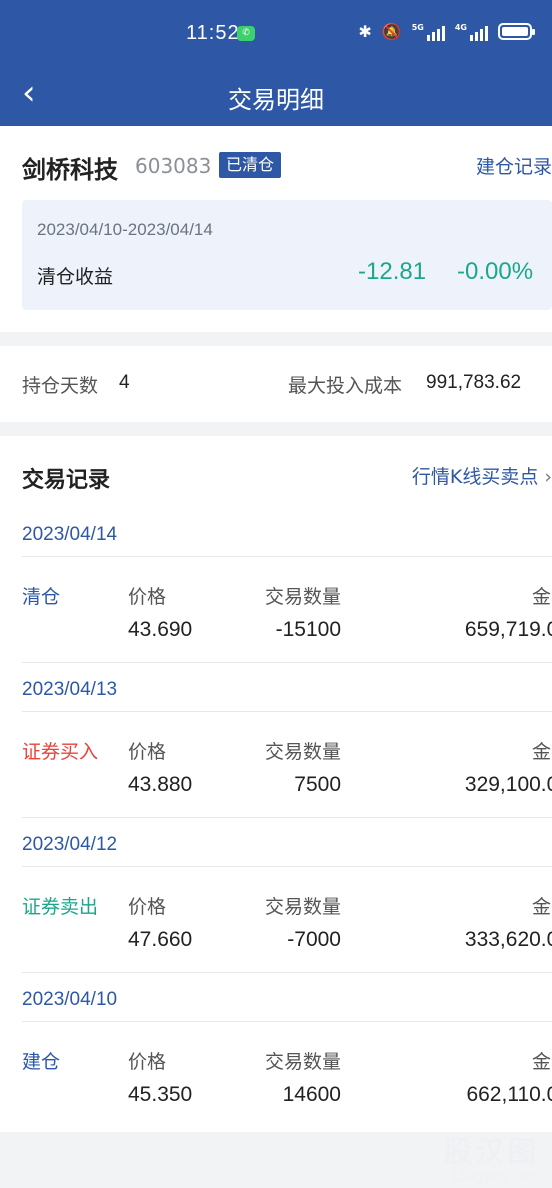  I want to click on profit-percent: -0.00%, so click(495, 271).